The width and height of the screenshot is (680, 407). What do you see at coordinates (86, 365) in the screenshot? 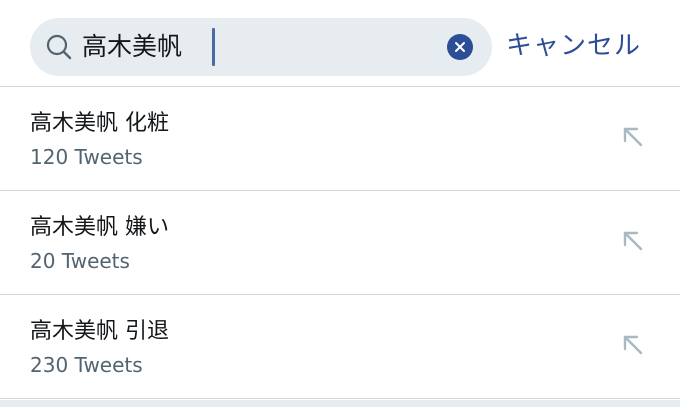
I see `suggestion-count: 230 Tweets` at bounding box center [86, 365].